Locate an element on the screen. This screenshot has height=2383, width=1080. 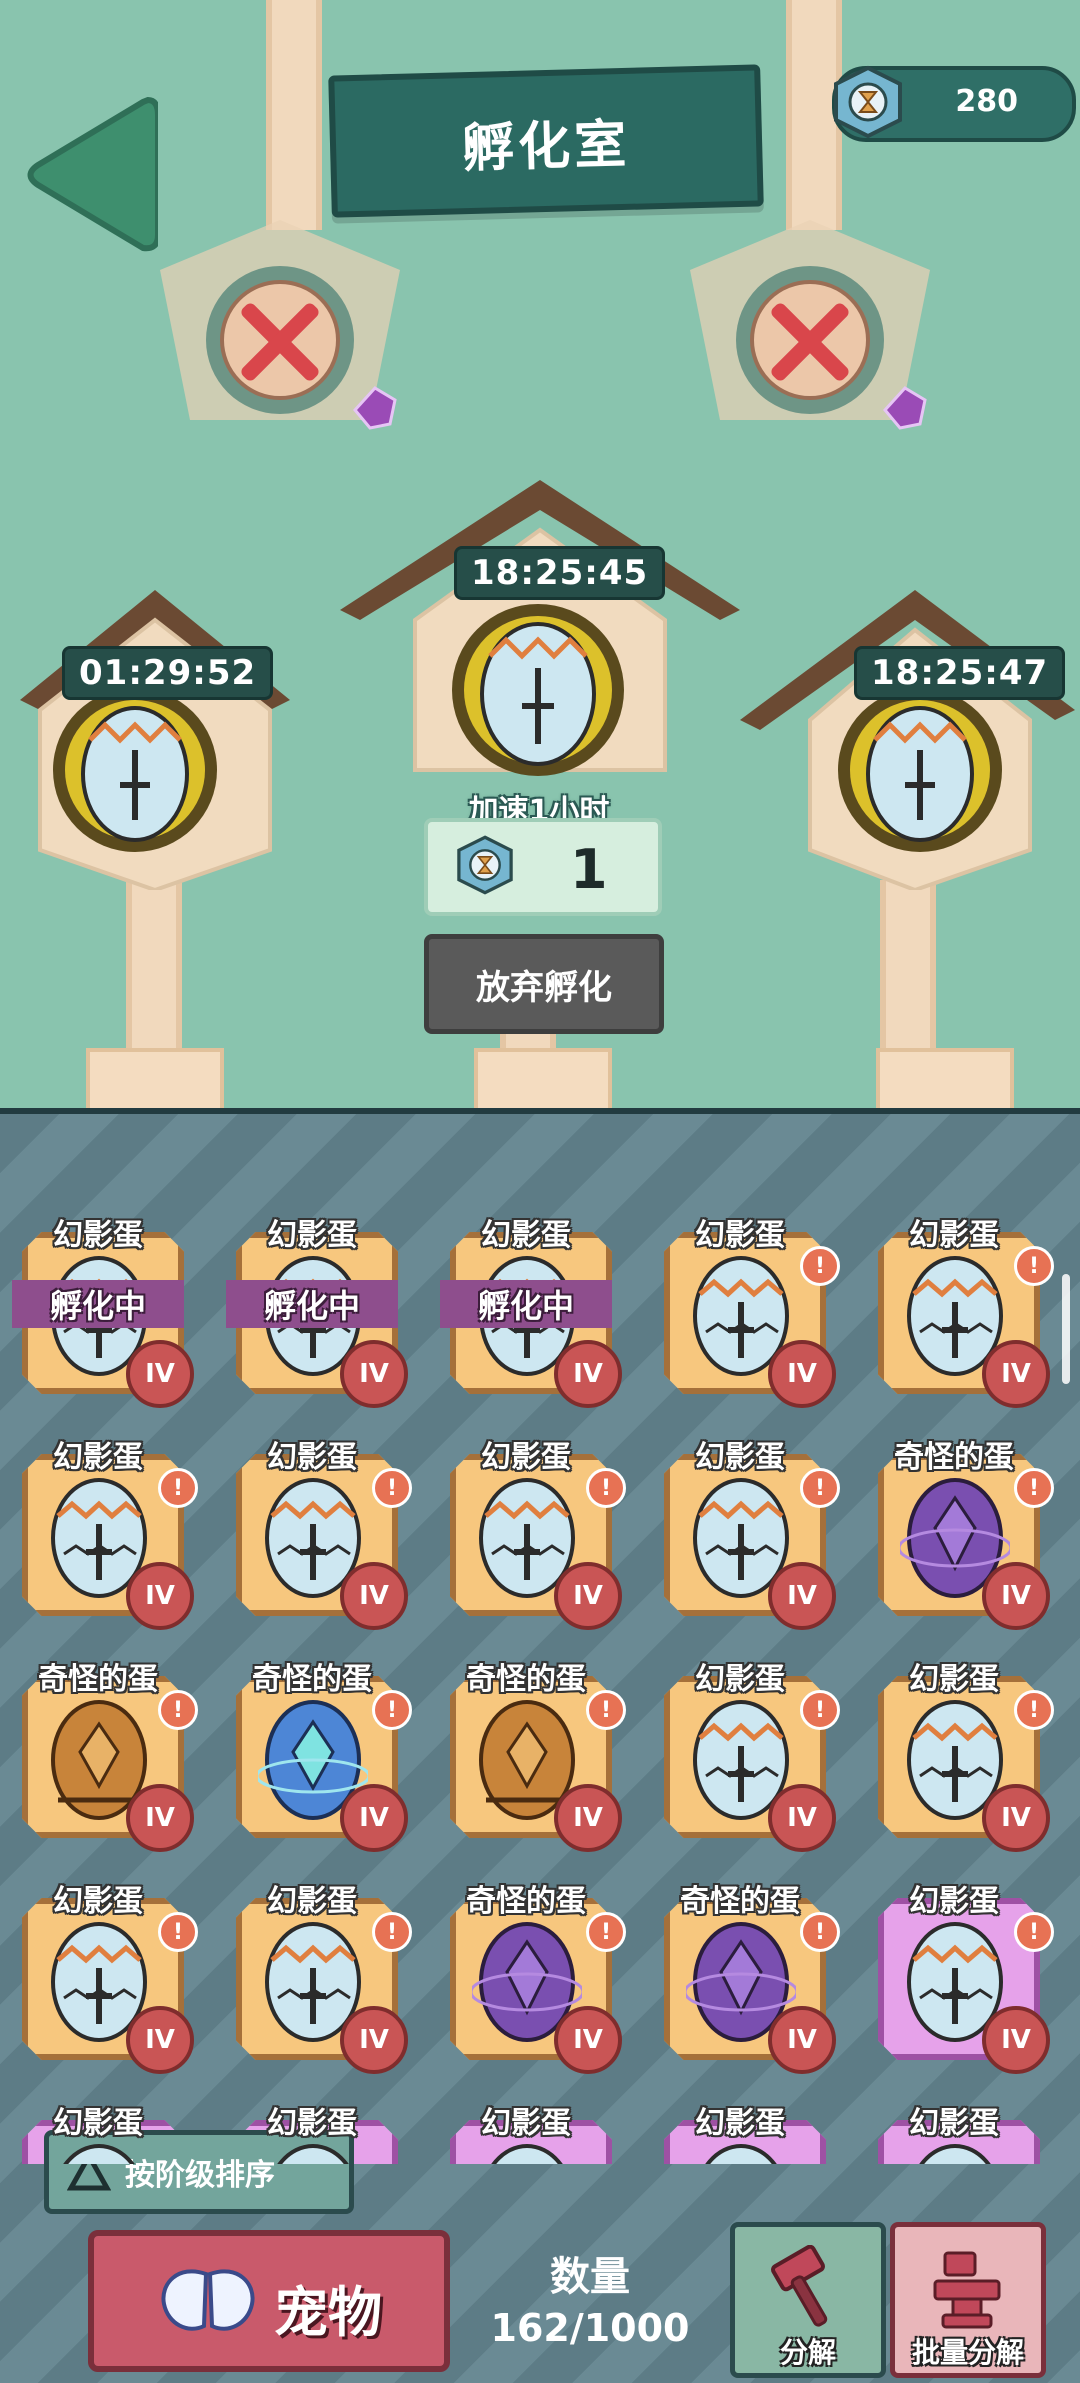
disassemble-button: 分解 is located at coordinates (808, 2300).